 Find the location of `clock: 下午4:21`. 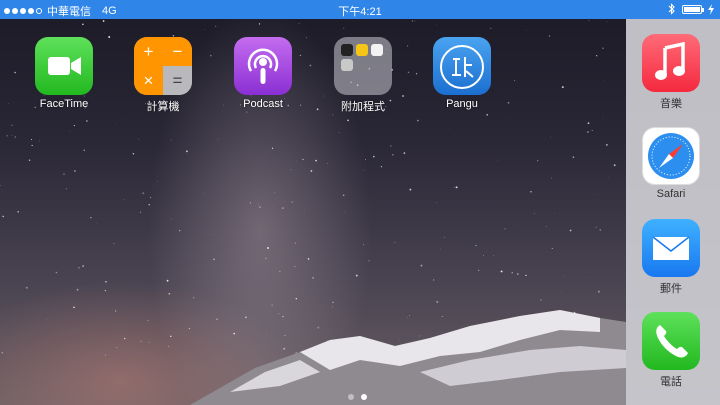

clock: 下午4:21 is located at coordinates (360, 12).